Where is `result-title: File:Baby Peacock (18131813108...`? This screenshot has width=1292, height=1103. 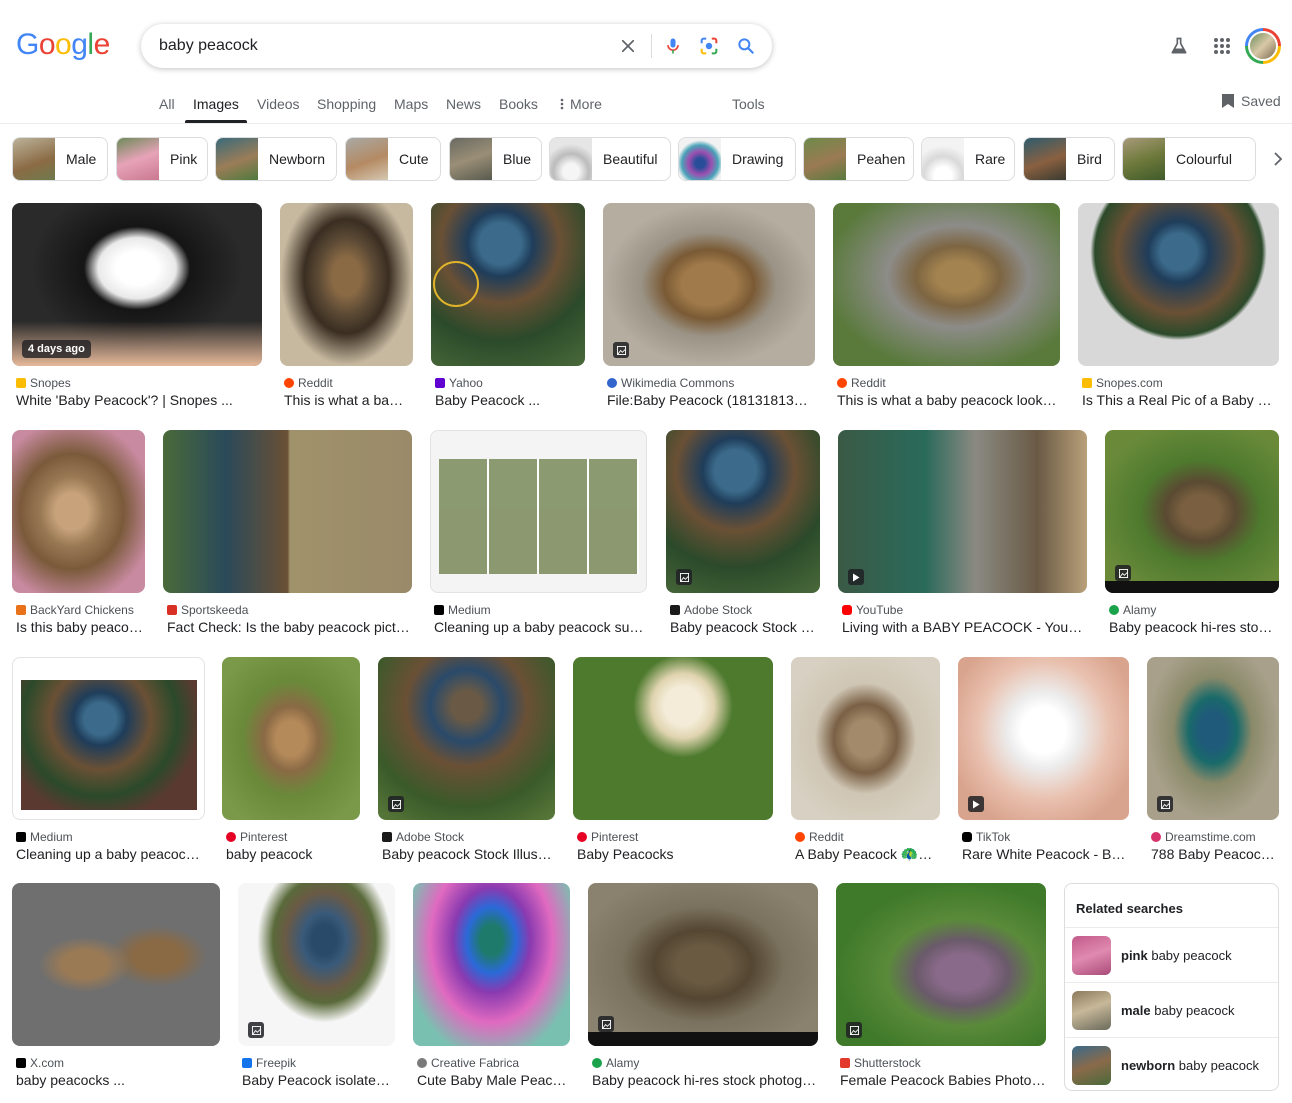 result-title: File:Baby Peacock (18131813108... is located at coordinates (710, 400).